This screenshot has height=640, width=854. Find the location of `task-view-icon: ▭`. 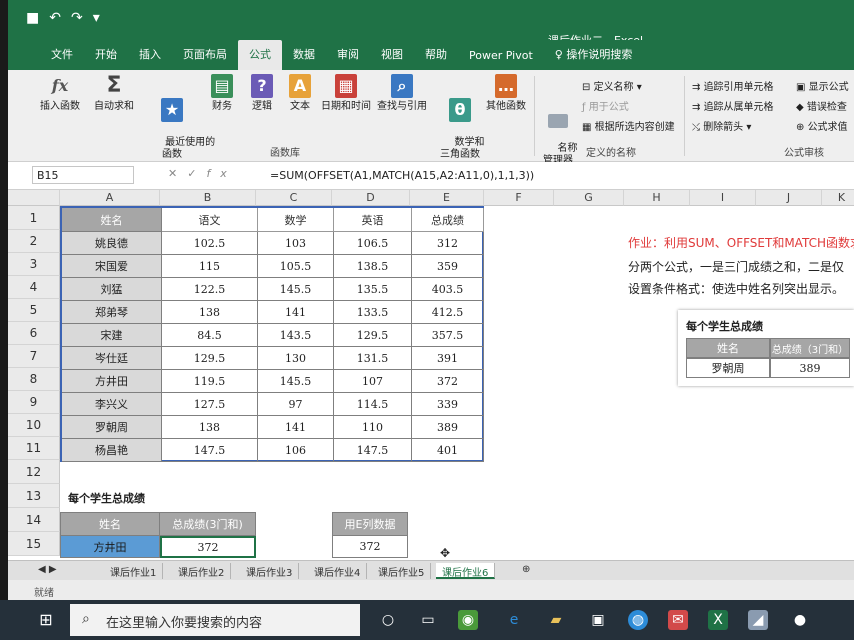

task-view-icon: ▭ is located at coordinates (428, 620).